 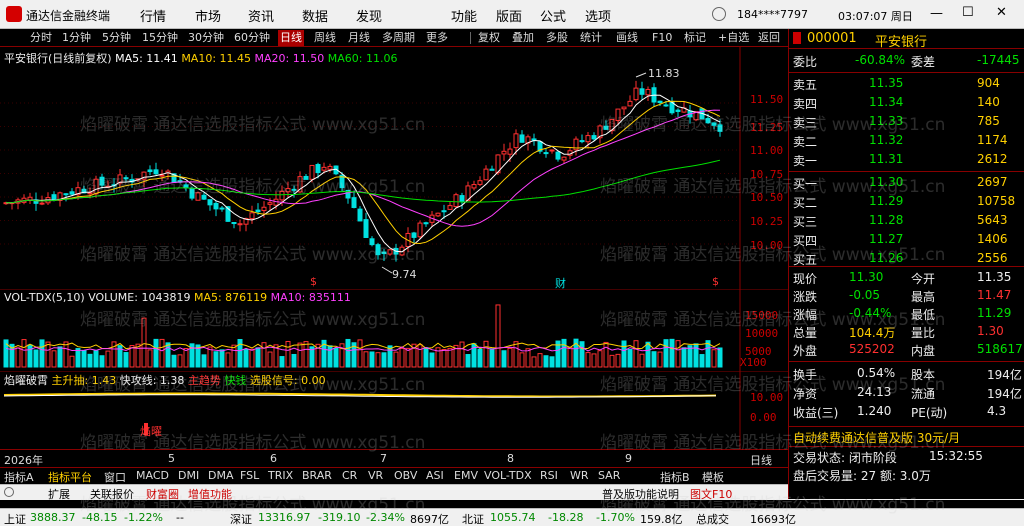 What do you see at coordinates (210, 494) in the screenshot?
I see `value-added-button: 增值功能` at bounding box center [210, 494].